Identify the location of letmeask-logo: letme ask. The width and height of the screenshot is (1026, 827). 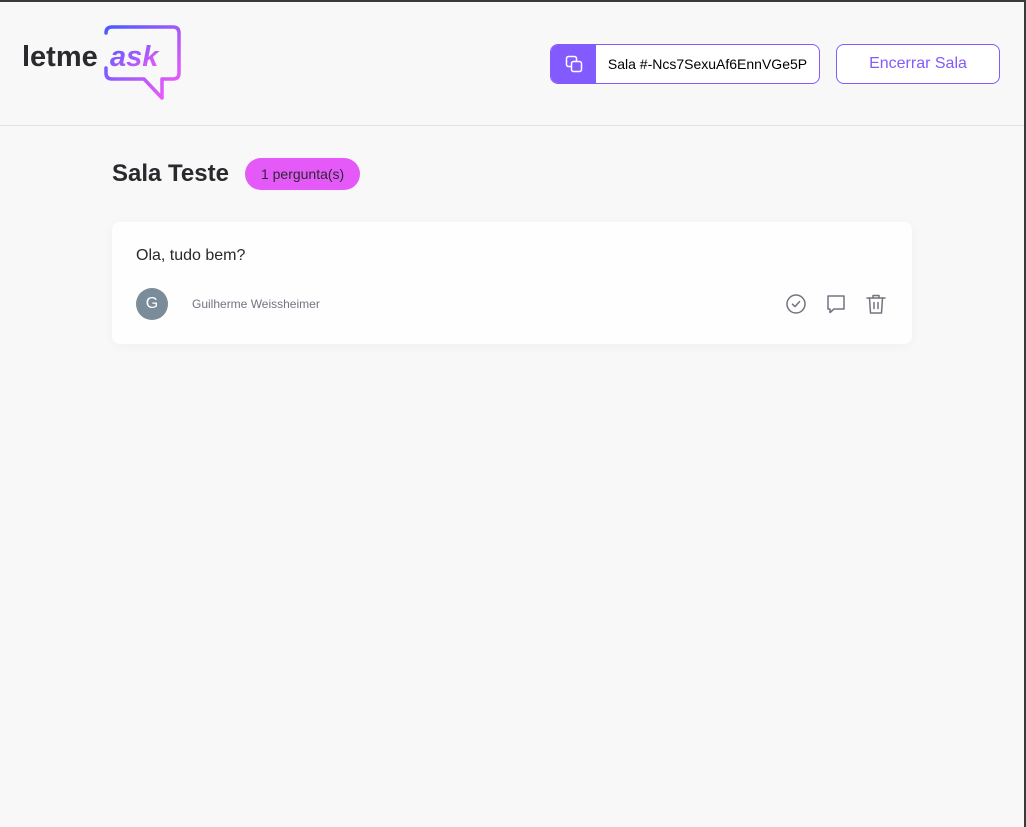
(102, 64).